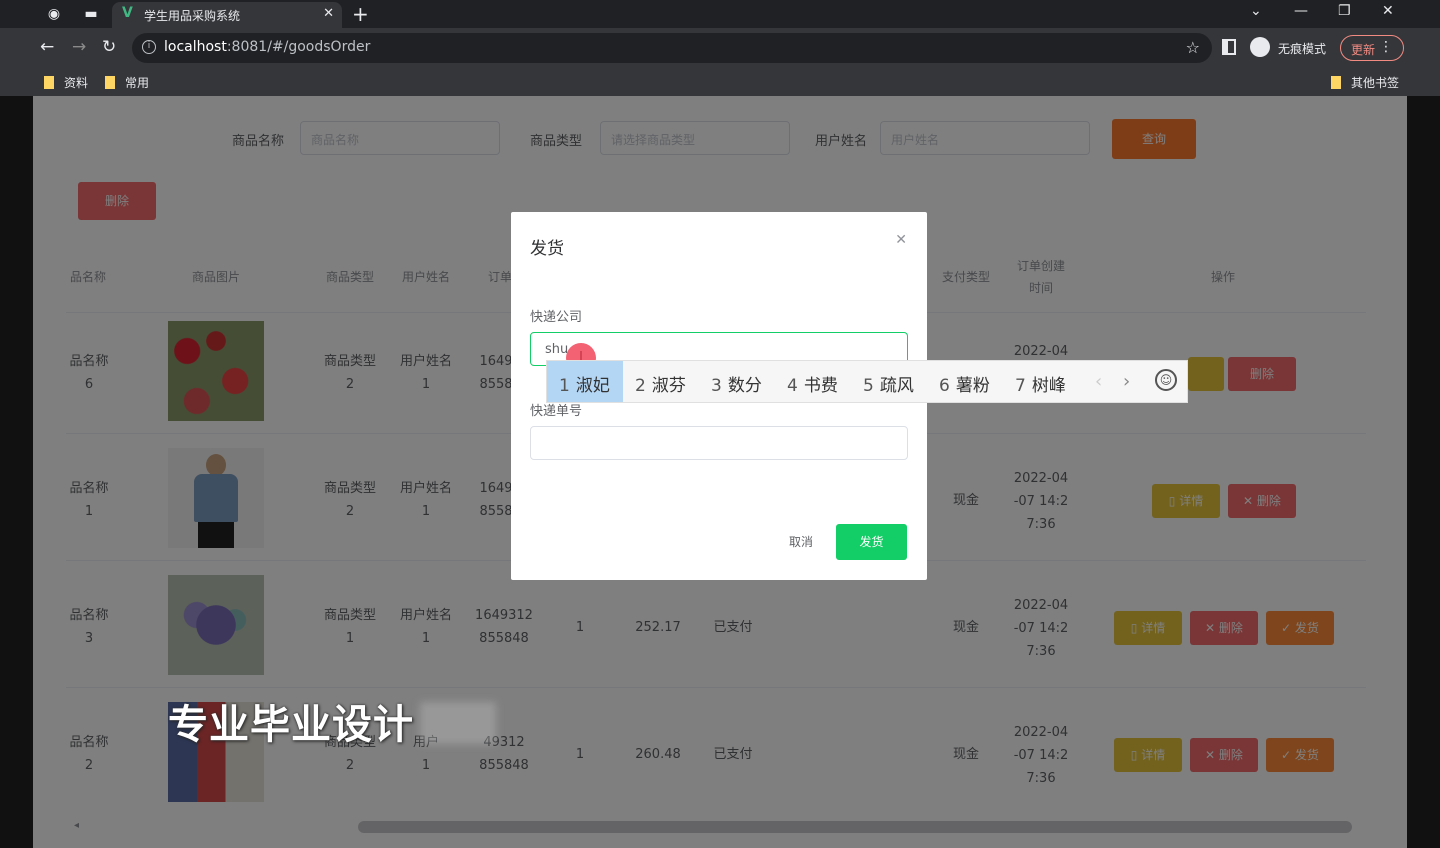  What do you see at coordinates (720, 82) in the screenshot?
I see `bookmarks-bar: 资料 常用 其他书签` at bounding box center [720, 82].